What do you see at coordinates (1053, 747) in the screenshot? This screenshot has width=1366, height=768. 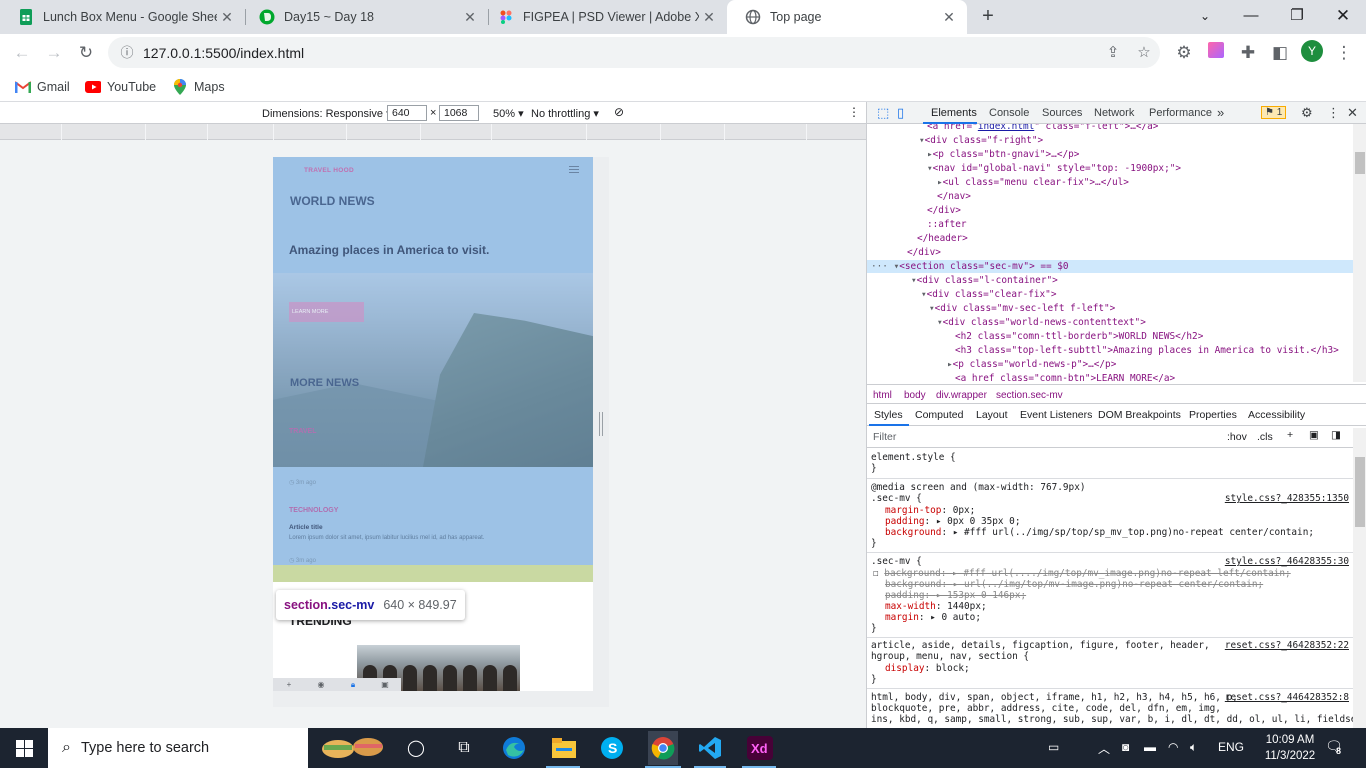 I see `keyboard-icon: ▭` at bounding box center [1053, 747].